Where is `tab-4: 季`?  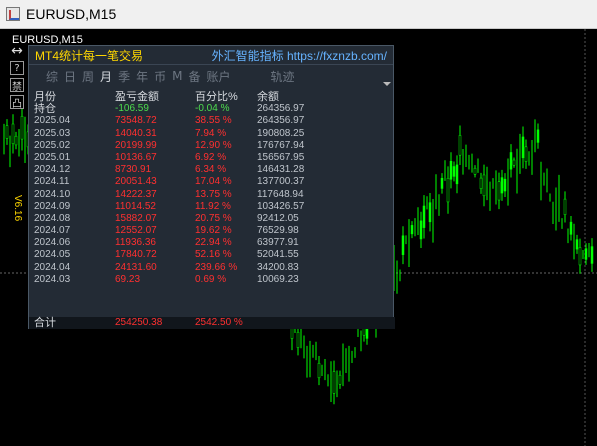 tab-4: 季 is located at coordinates (124, 76).